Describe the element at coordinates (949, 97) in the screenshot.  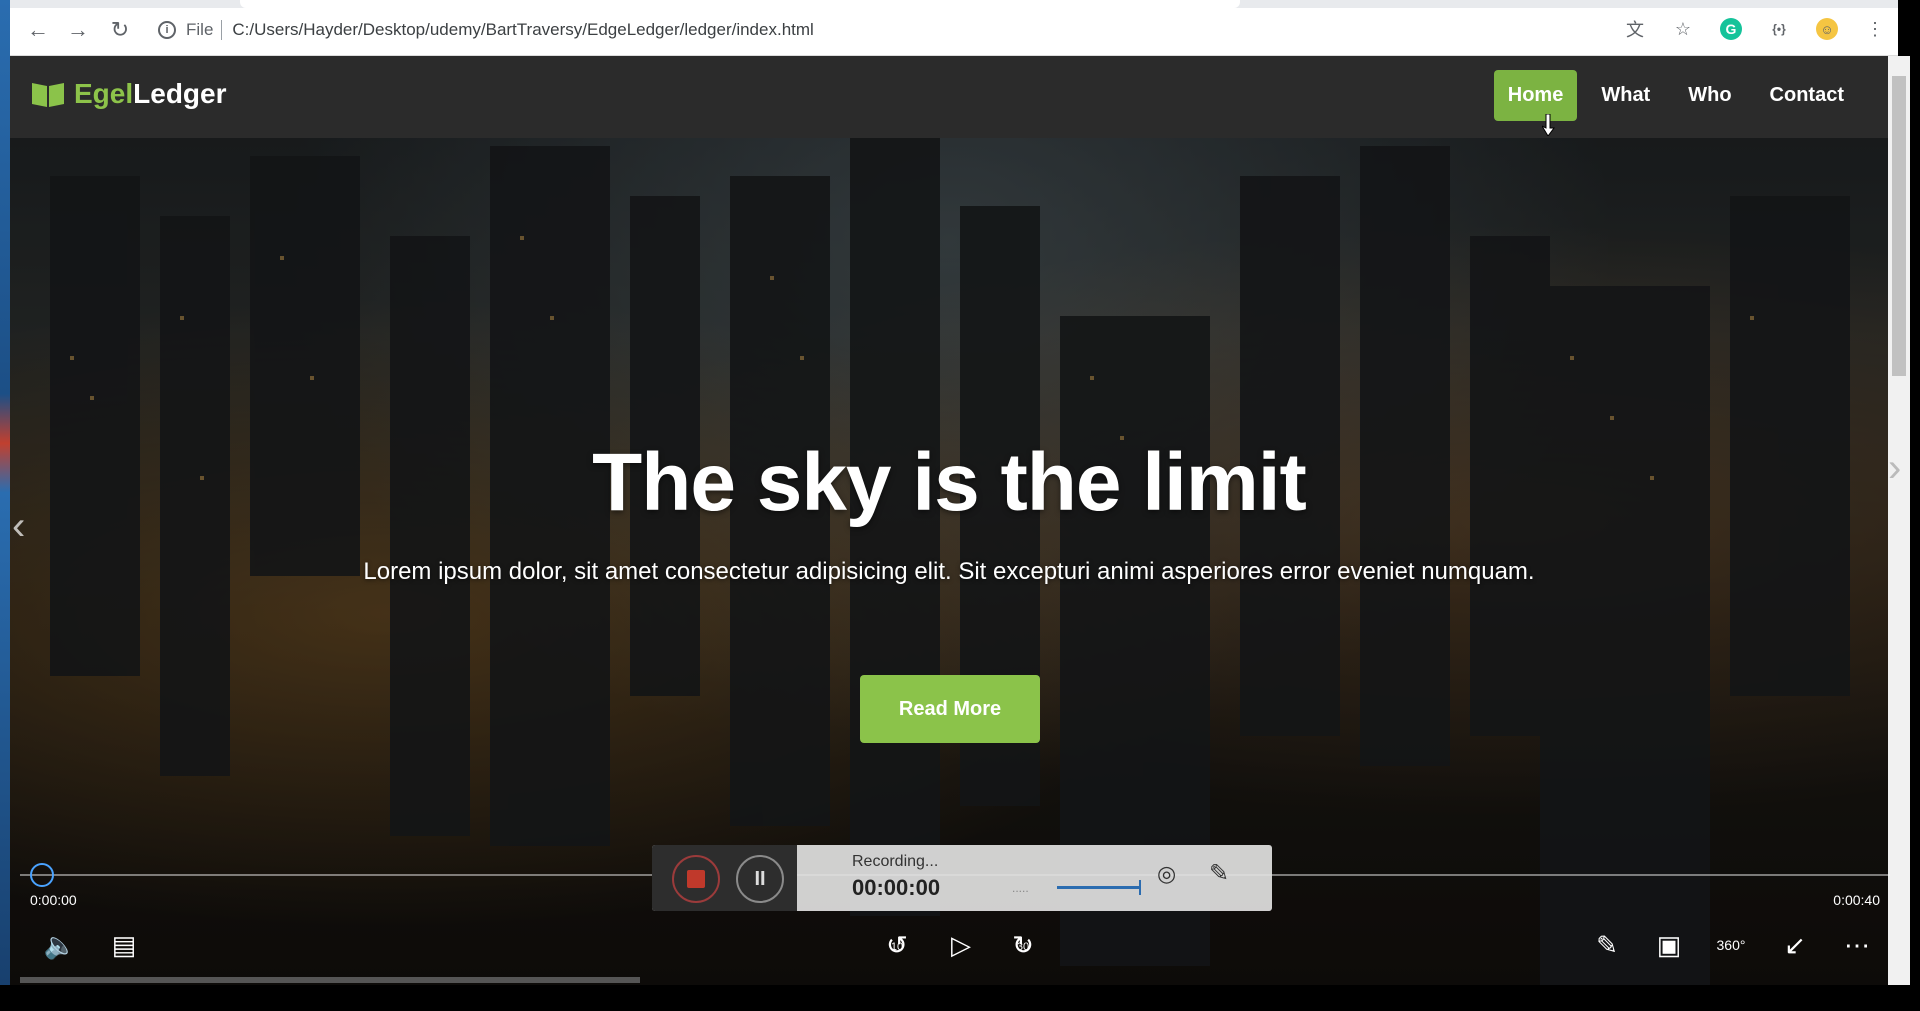
I see `site-navbar: Egel Ledger Home What Who Contact` at that location.